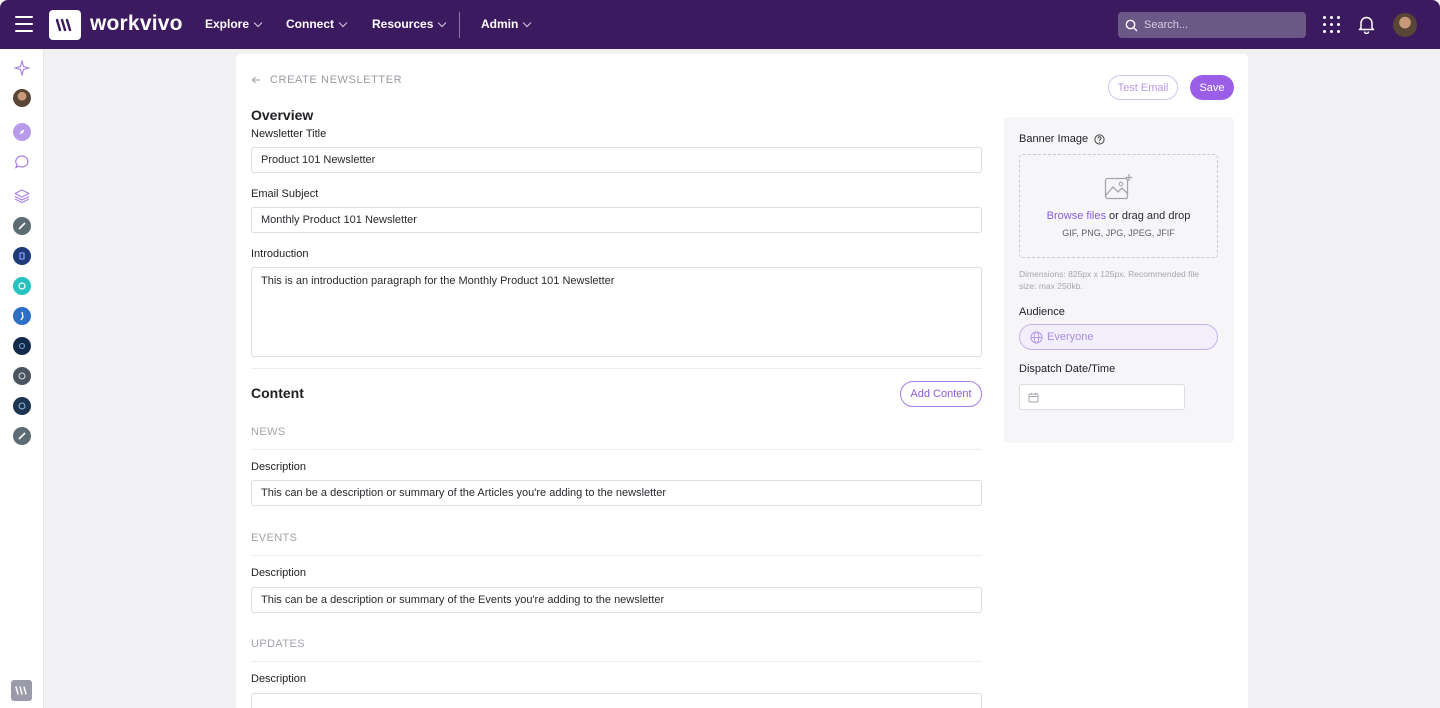  What do you see at coordinates (227, 24) in the screenshot?
I see `nav-explore-label: Explore` at bounding box center [227, 24].